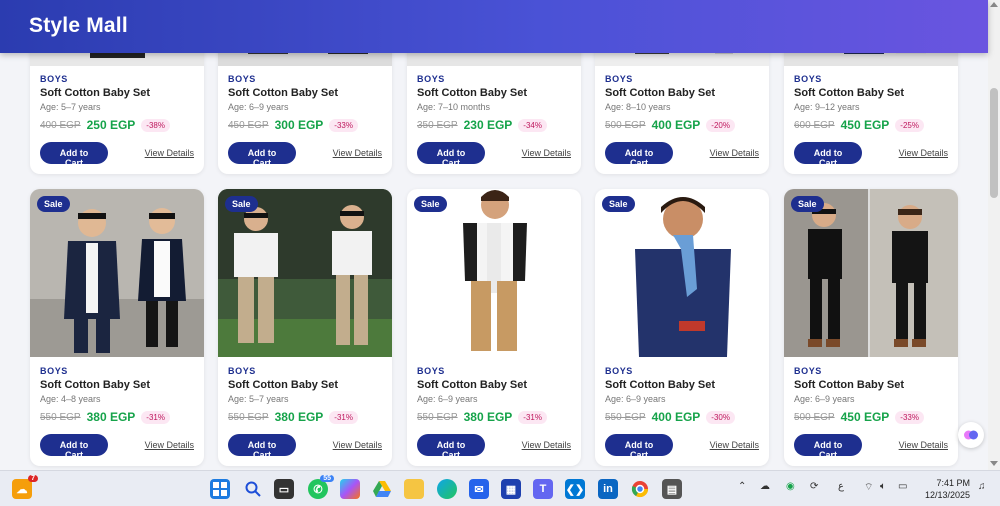 The image size is (1000, 506). What do you see at coordinates (947, 495) in the screenshot?
I see `clock-date: 12/13/2025` at bounding box center [947, 495].